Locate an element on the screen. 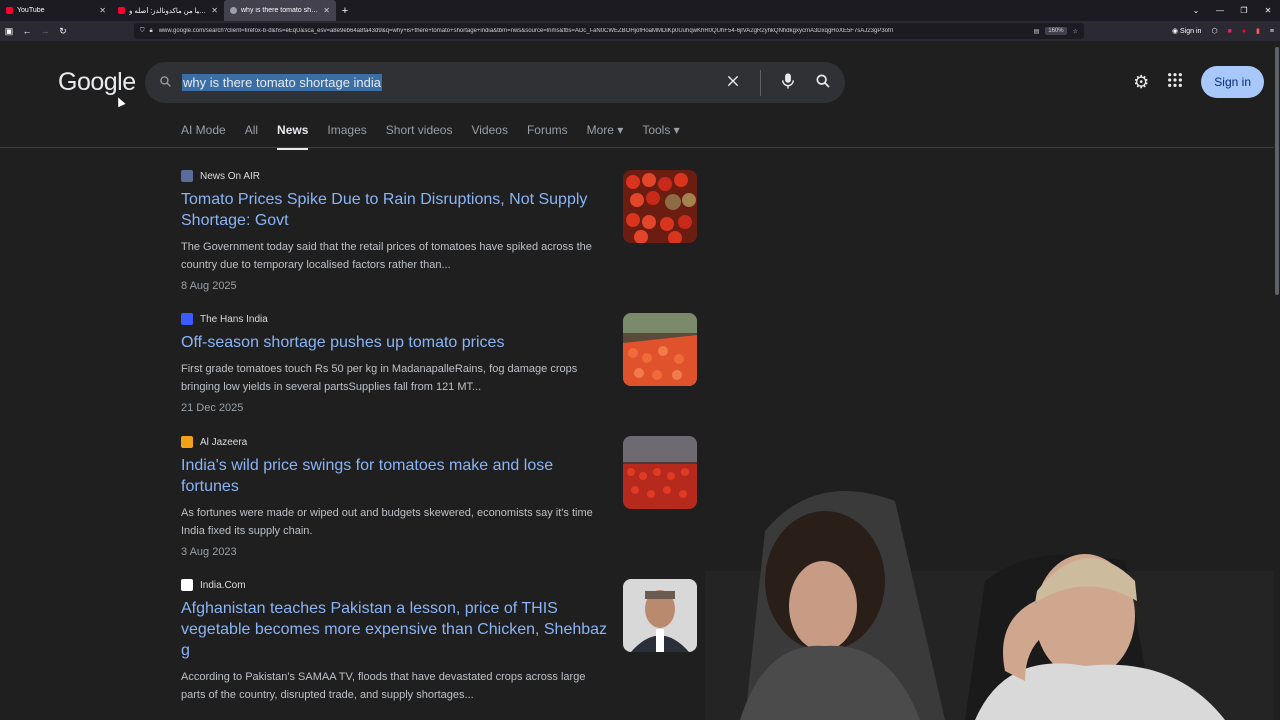  window-controls: ⌄ — ❐ ✕ is located at coordinates (1232, 10).